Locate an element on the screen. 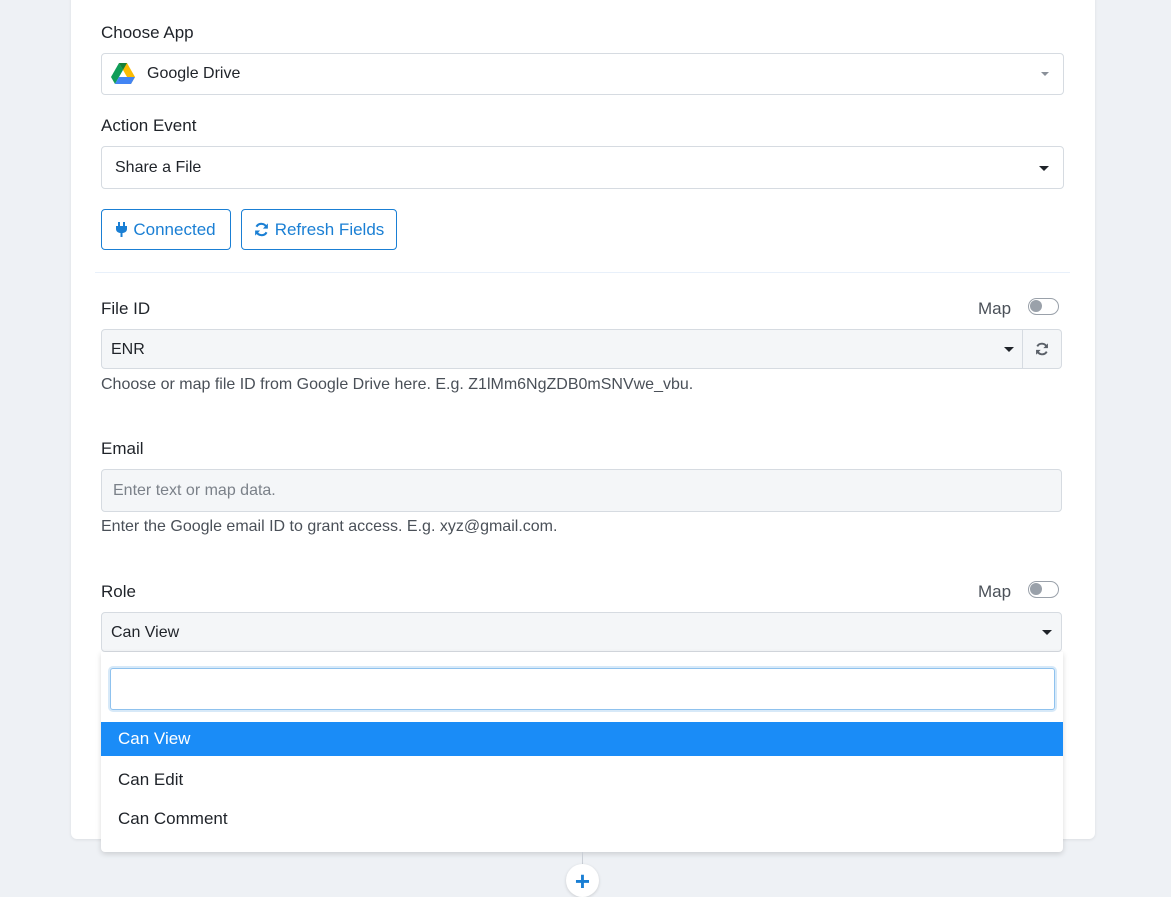 The height and width of the screenshot is (897, 1171). file-id-map-label: Map is located at coordinates (995, 308).